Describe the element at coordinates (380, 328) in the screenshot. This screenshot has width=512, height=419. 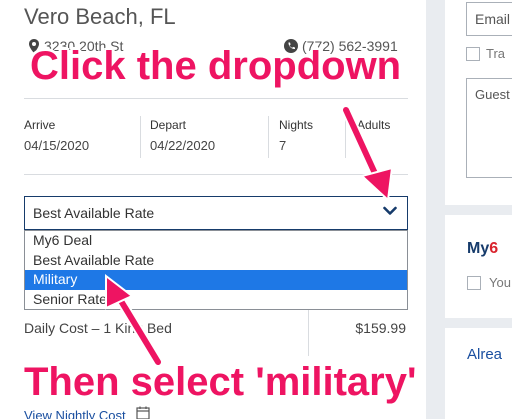
I see `daily-cost-value: $159.99` at that location.